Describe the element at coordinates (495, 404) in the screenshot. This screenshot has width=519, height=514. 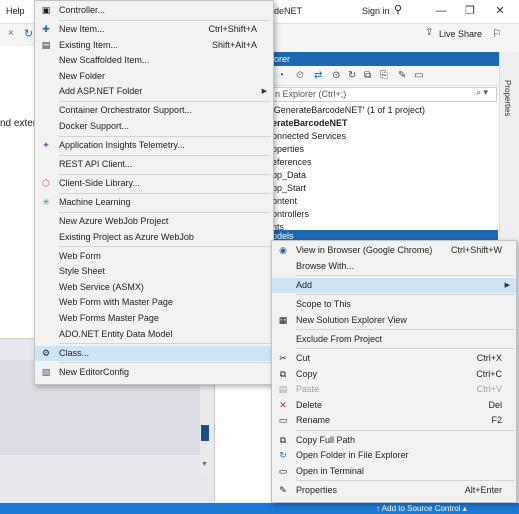
I see `menu-item-shortcut: Del` at that location.